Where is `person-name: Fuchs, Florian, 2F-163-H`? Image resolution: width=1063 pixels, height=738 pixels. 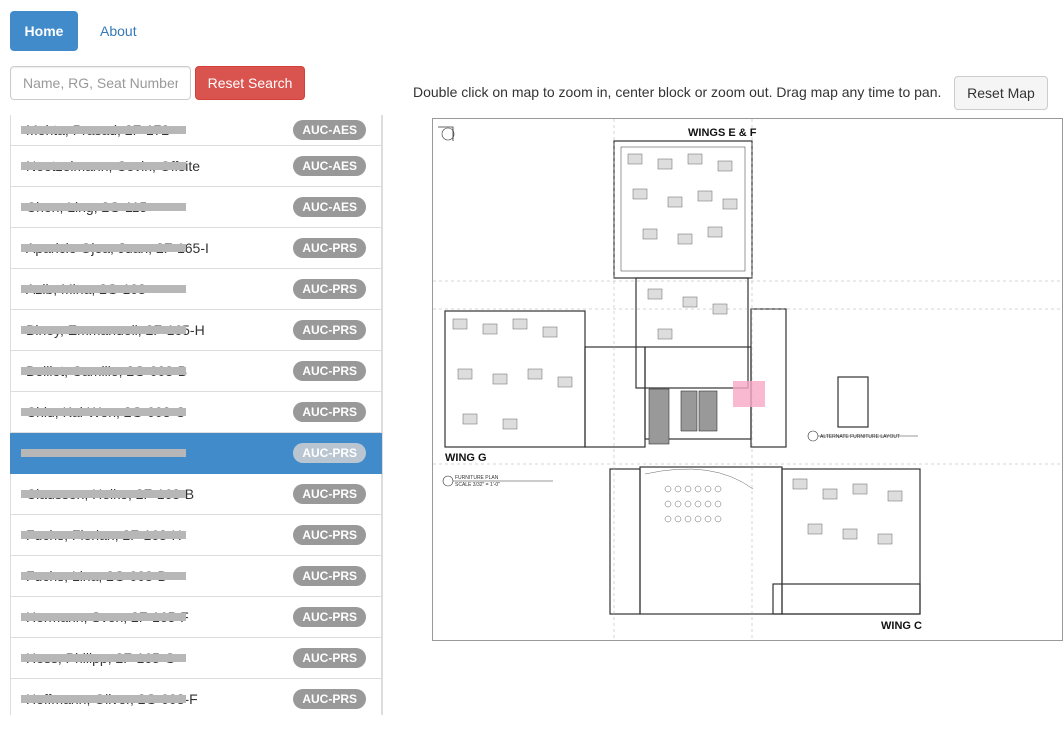
person-name: Fuchs, Florian, 2F-163-H is located at coordinates (103, 535).